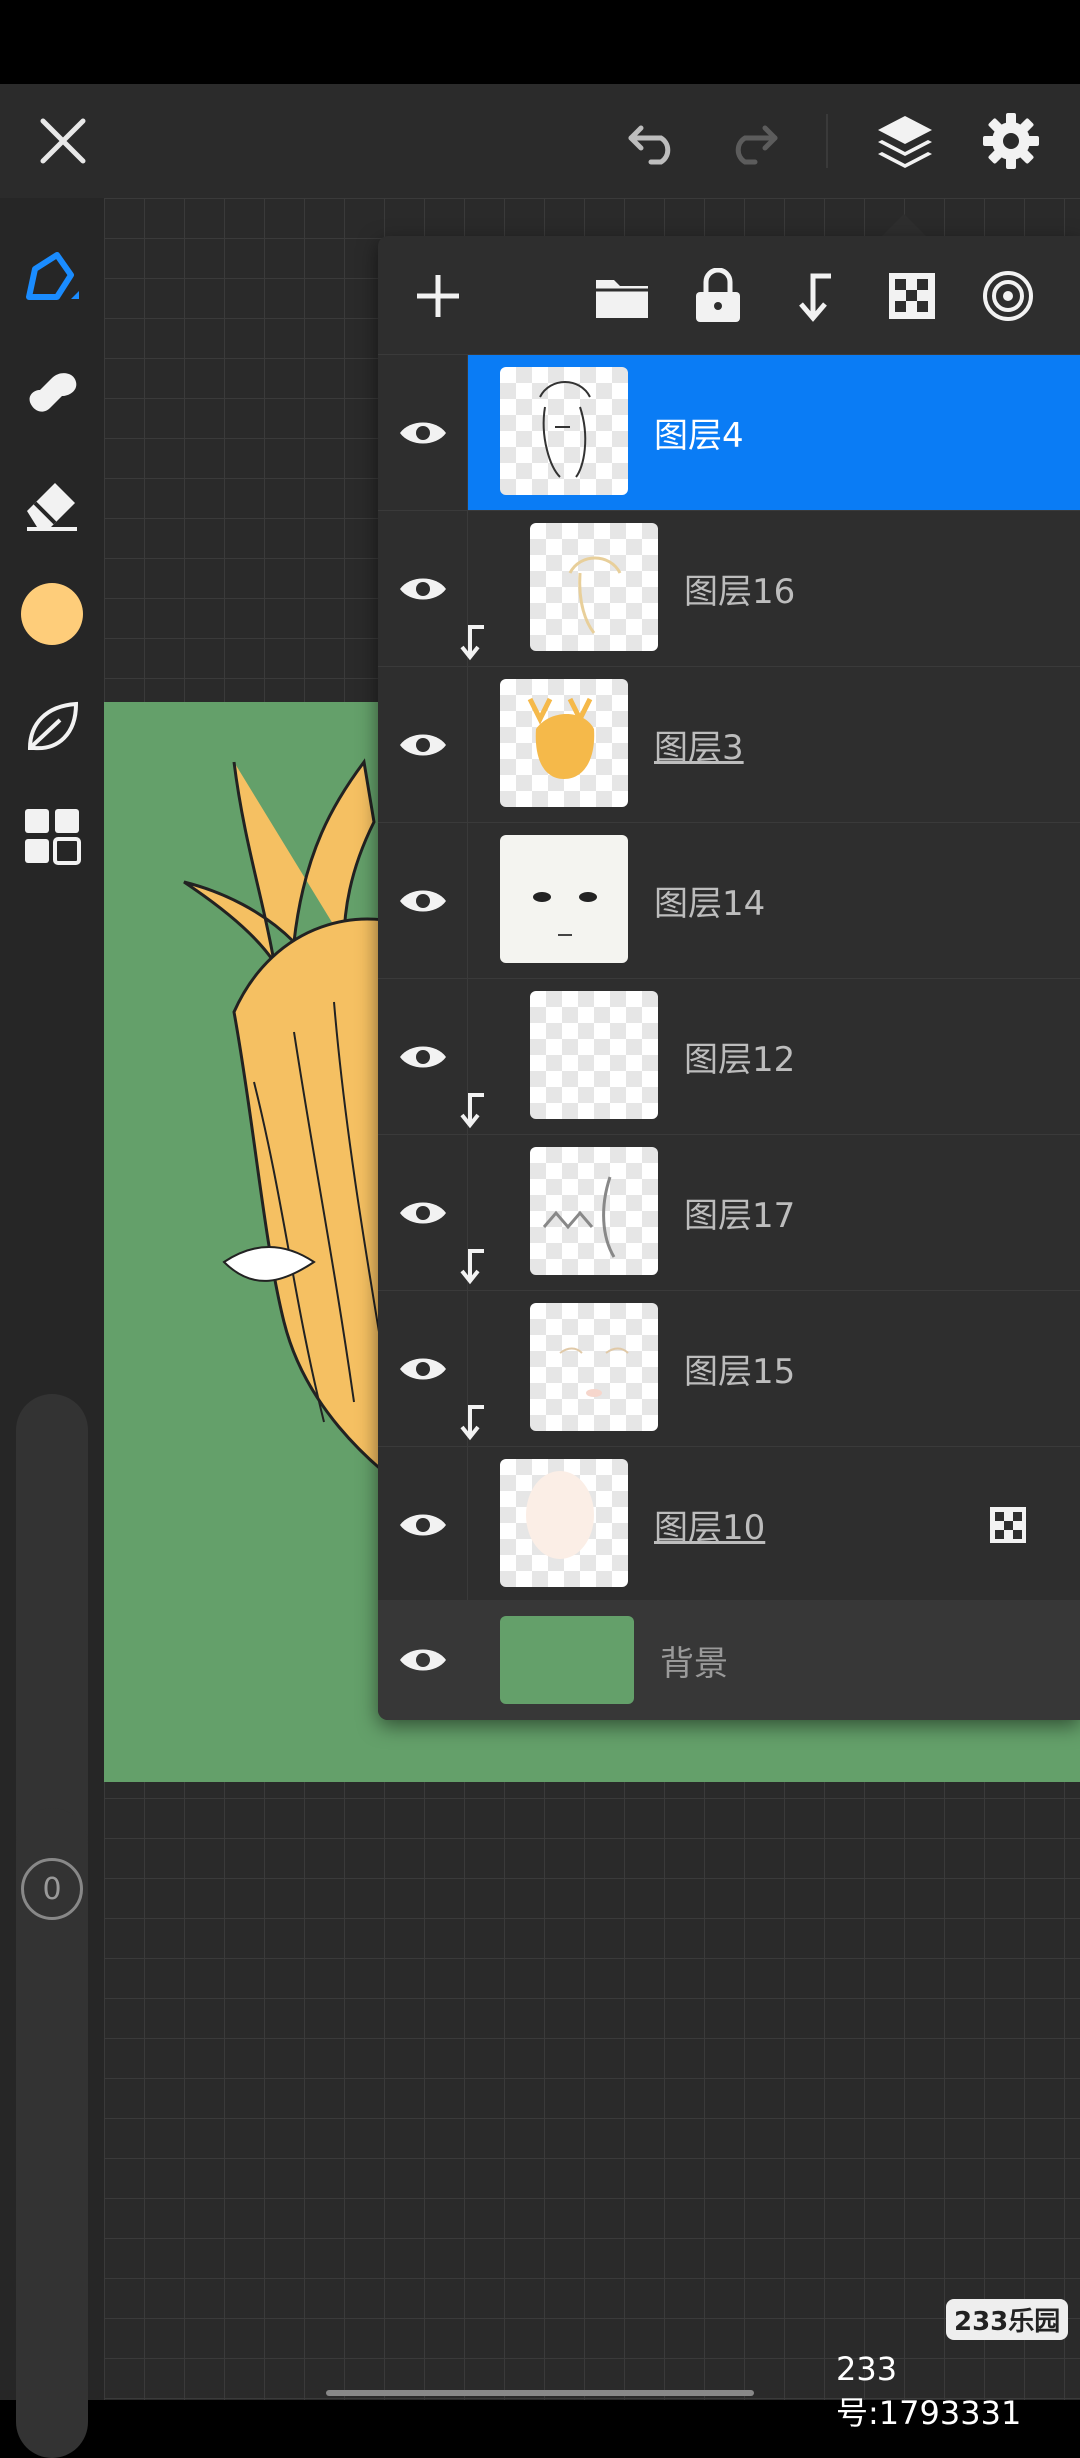 This screenshot has width=1080, height=2458. Describe the element at coordinates (774, 900) in the screenshot. I see `layer-main: 图层14` at that location.